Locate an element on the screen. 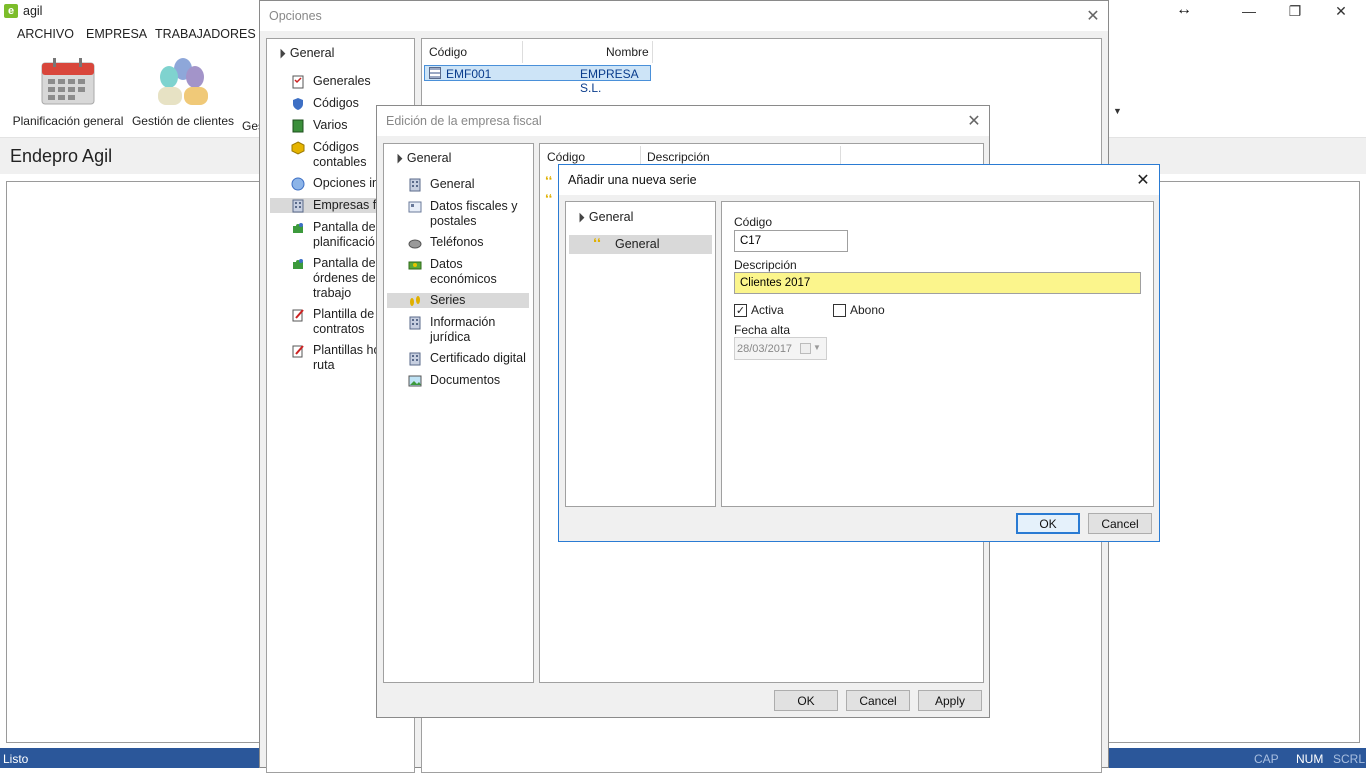 The width and height of the screenshot is (1366, 773). ribbon-clientes-button: Gestión de clientes is located at coordinates (183, 91).